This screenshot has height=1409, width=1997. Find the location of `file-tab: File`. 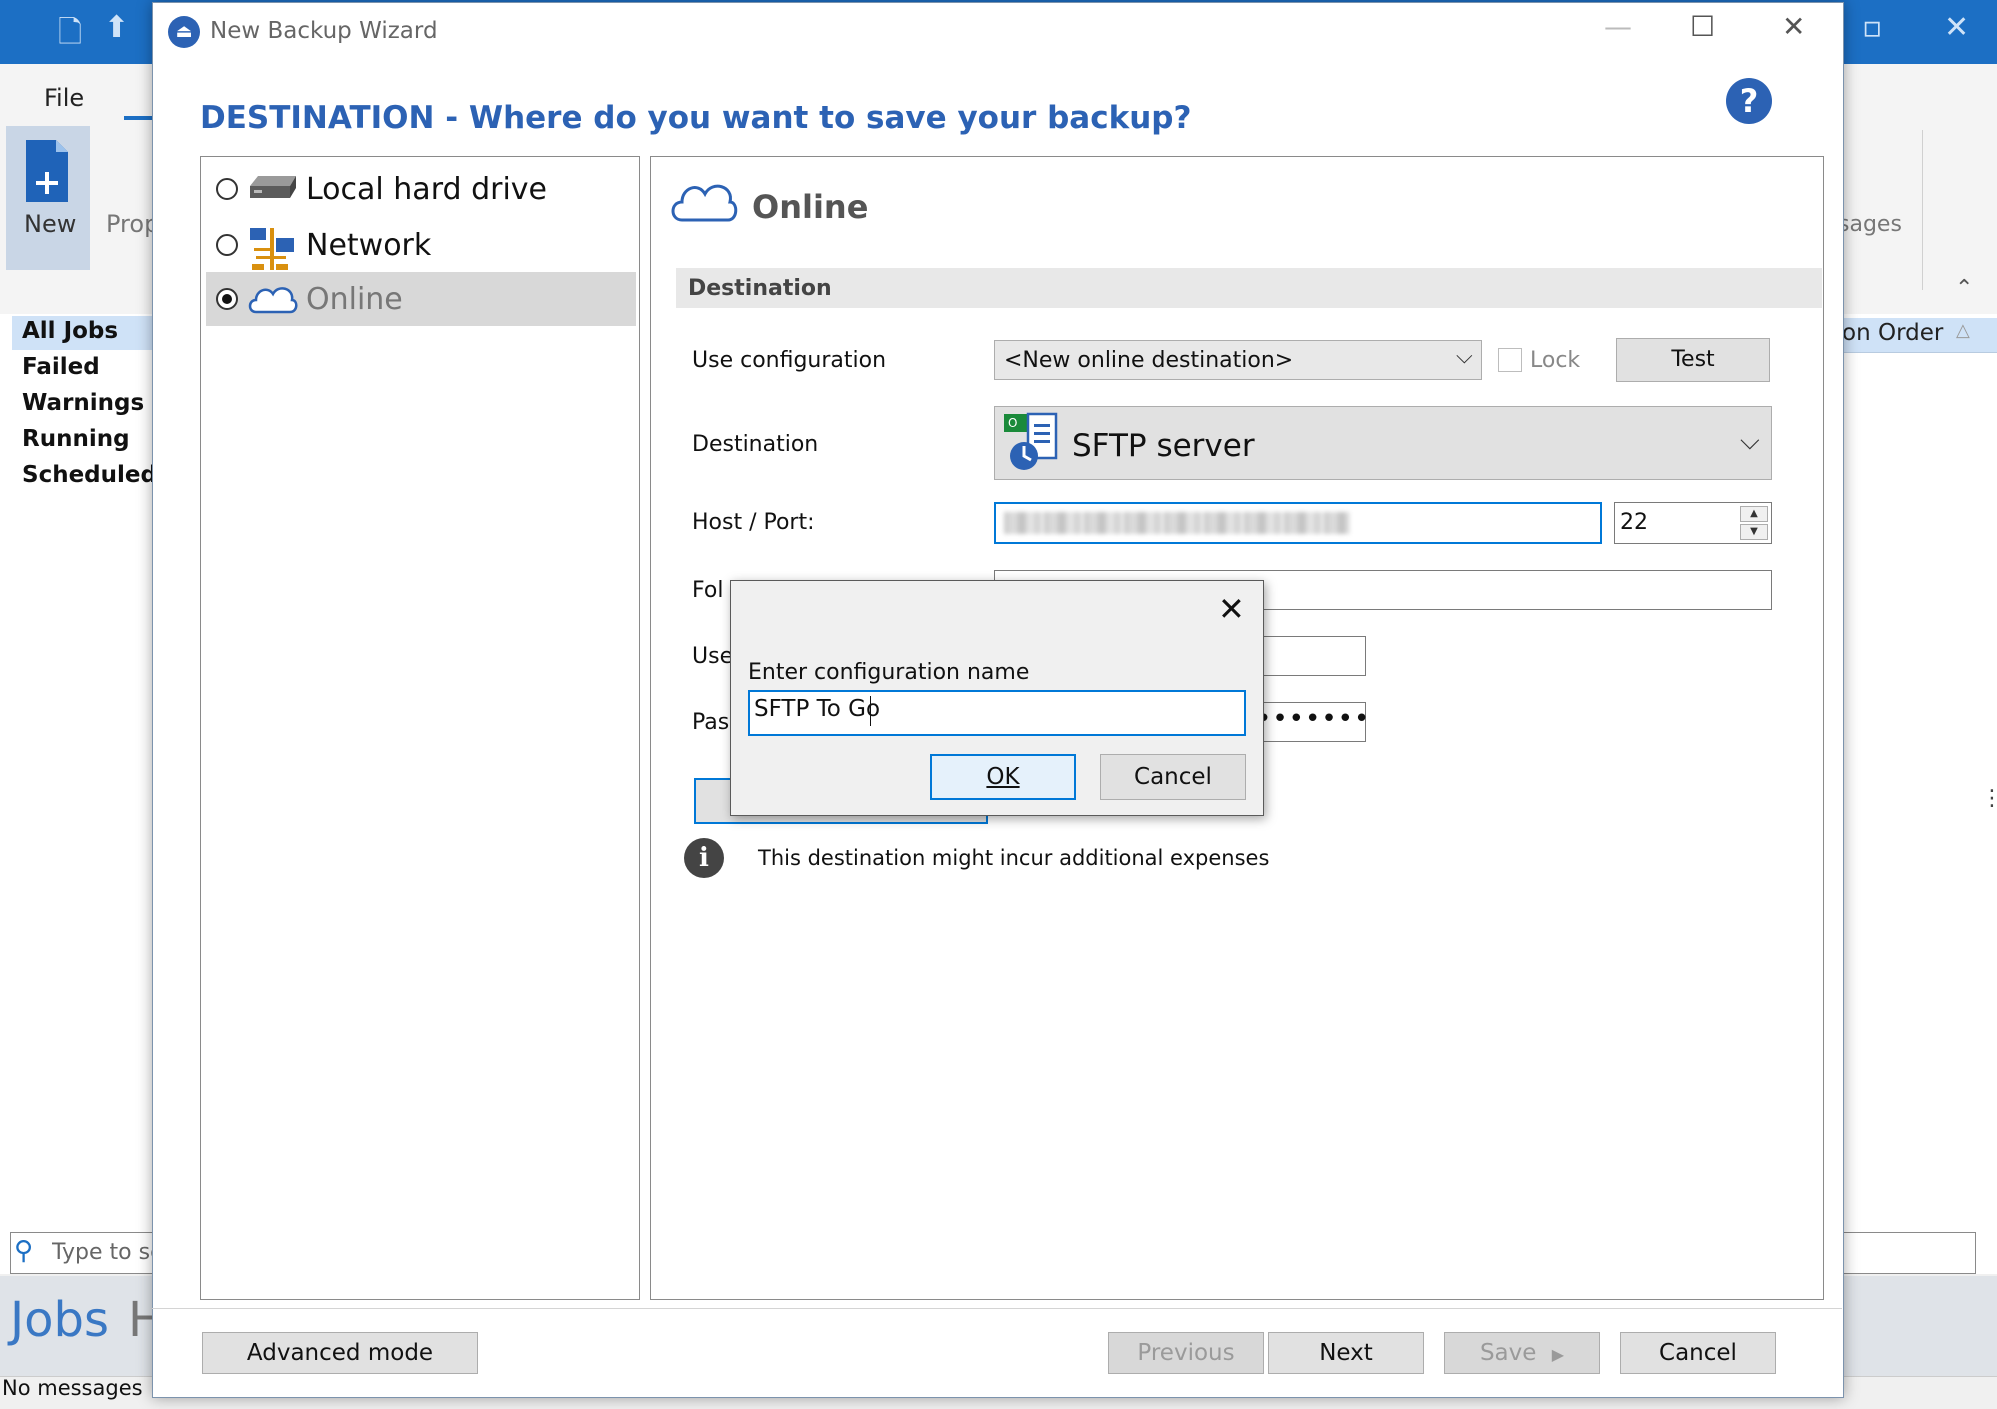

file-tab: File is located at coordinates (64, 98).